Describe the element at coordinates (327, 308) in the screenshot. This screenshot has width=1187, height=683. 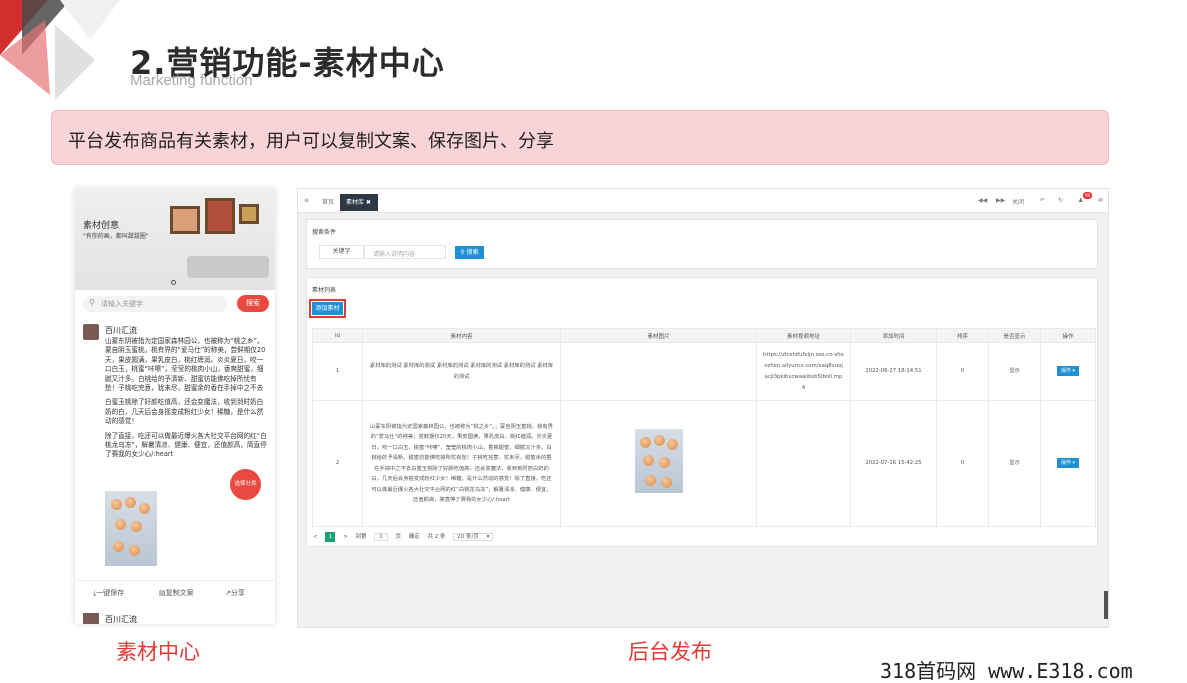
I see `add-material-button: 添加素材` at that location.